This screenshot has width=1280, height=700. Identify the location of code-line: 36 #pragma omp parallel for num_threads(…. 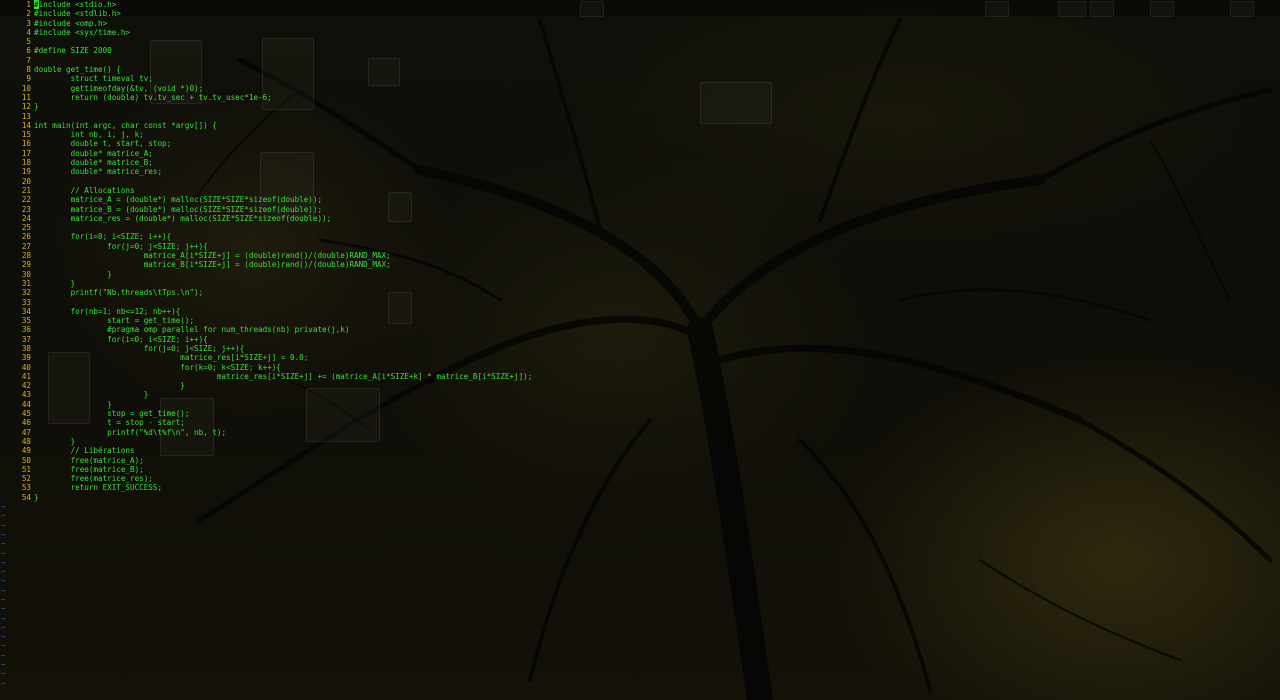
(640, 329).